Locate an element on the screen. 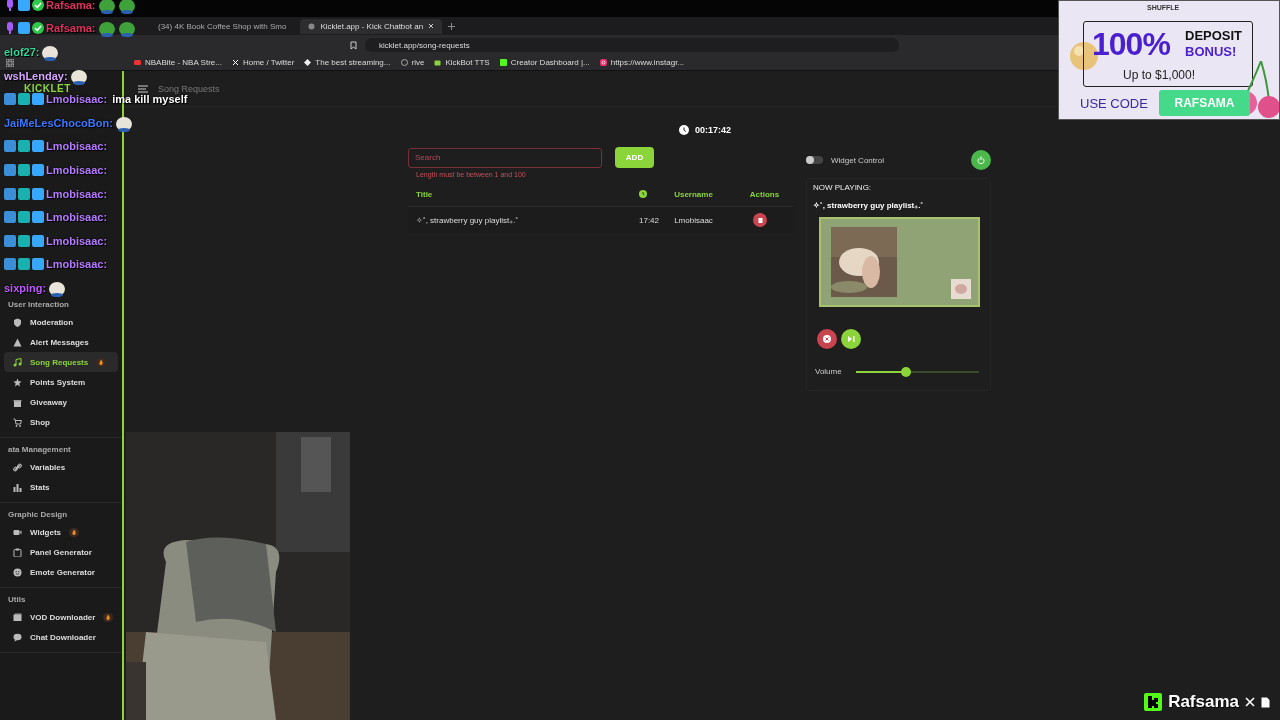 This screenshot has width=1280, height=720. browser-tab: (34) 4K Book Coffee Shop with Smo is located at coordinates (222, 26).